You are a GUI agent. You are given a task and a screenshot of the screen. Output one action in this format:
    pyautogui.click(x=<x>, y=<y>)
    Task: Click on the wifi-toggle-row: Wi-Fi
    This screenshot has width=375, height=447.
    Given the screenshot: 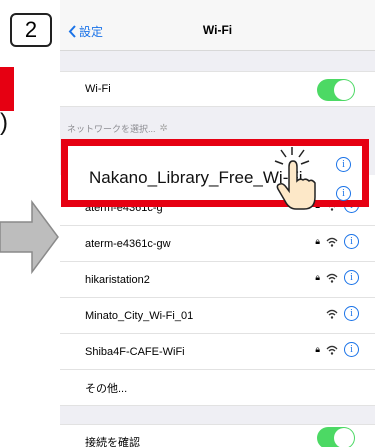 What is the action you would take?
    pyautogui.click(x=217, y=89)
    